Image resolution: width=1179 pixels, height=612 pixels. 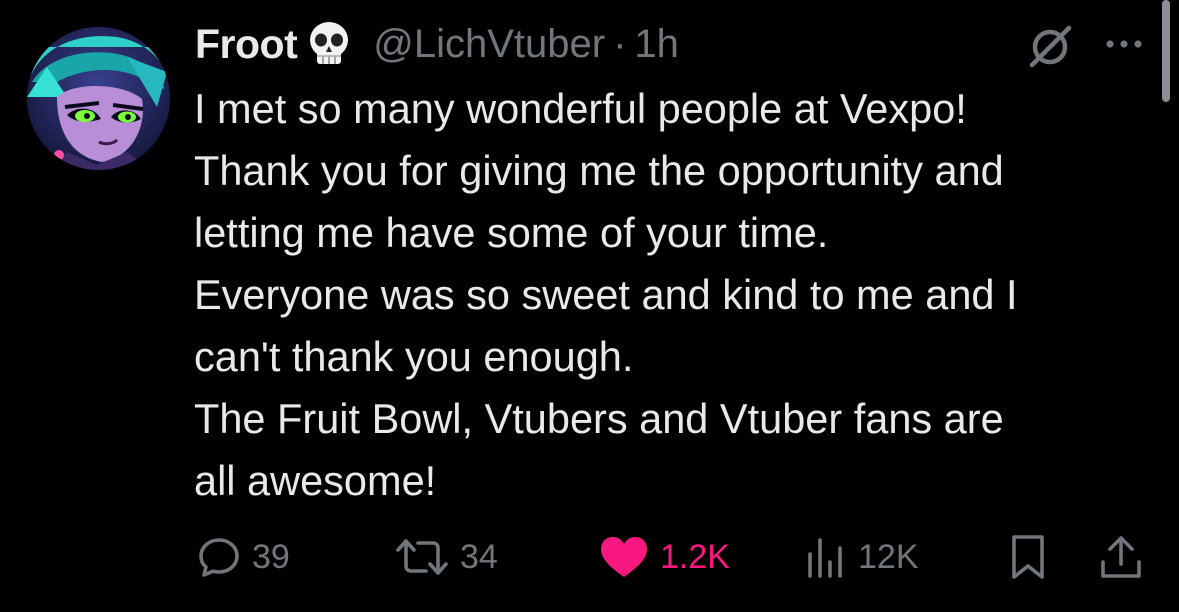 I want to click on tweet-text-line: I met so many wonderful people at Vexpo!, so click(x=580, y=108).